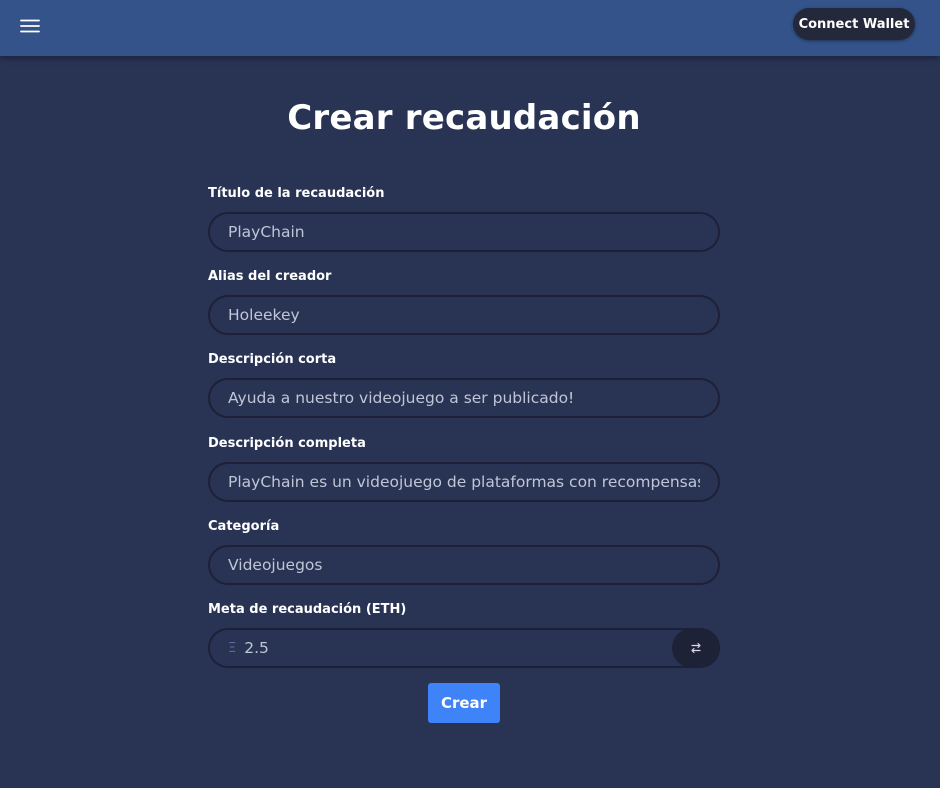 Image resolution: width=940 pixels, height=788 pixels. I want to click on goal-eth-input: Ξ 2.5, so click(464, 648).